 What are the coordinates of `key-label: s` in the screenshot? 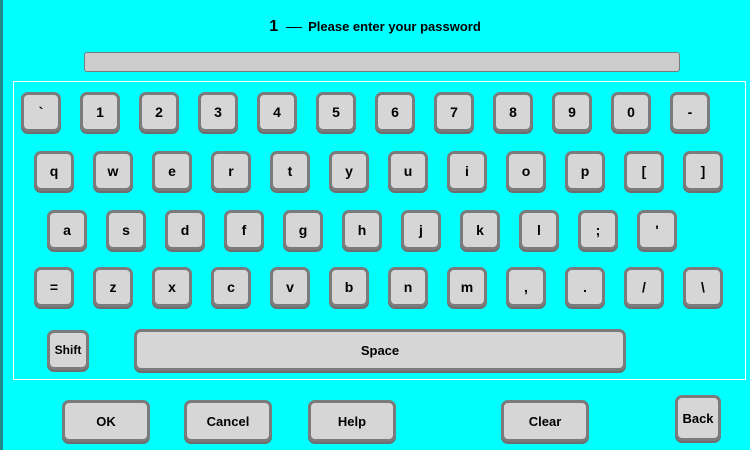 It's located at (126, 230).